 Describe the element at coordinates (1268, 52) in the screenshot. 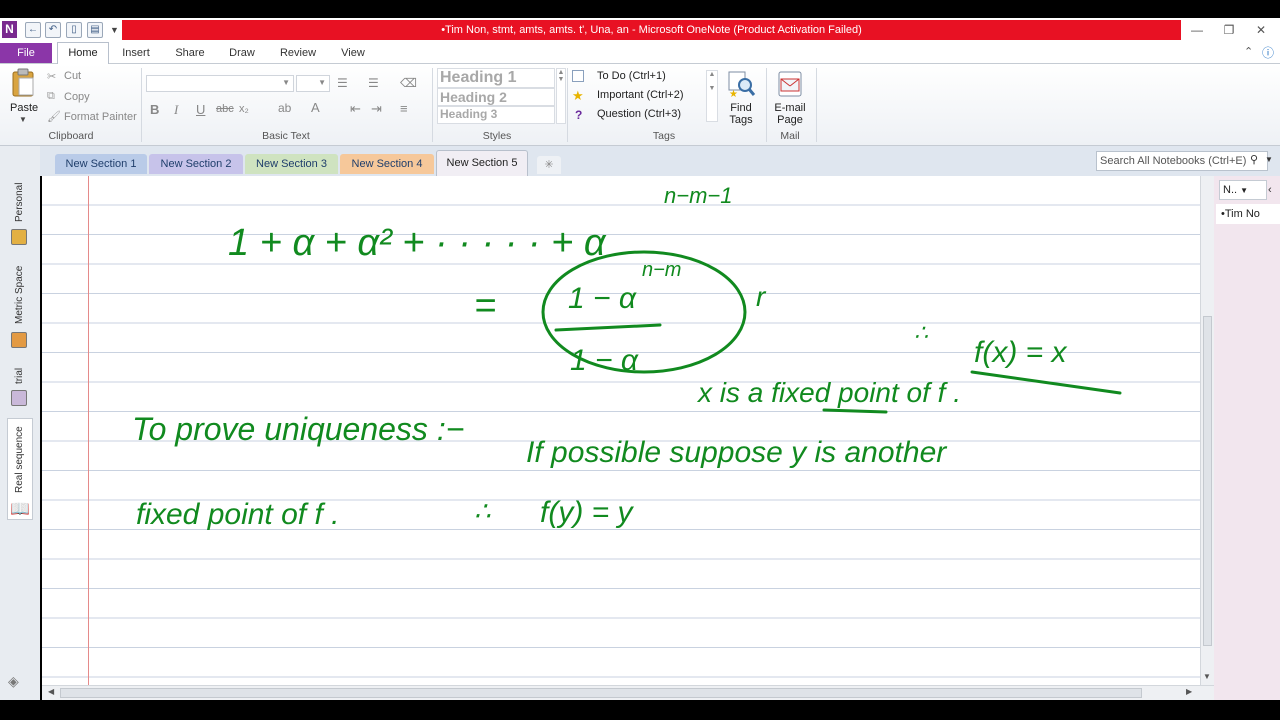

I see `help-icon: ⓘ` at that location.